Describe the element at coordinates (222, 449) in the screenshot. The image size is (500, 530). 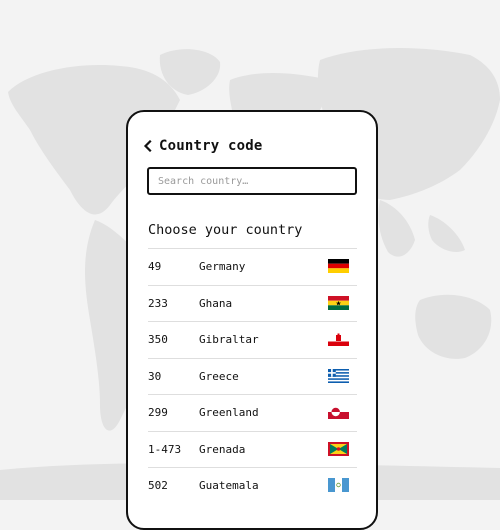
I see `country-name: Grenada` at that location.